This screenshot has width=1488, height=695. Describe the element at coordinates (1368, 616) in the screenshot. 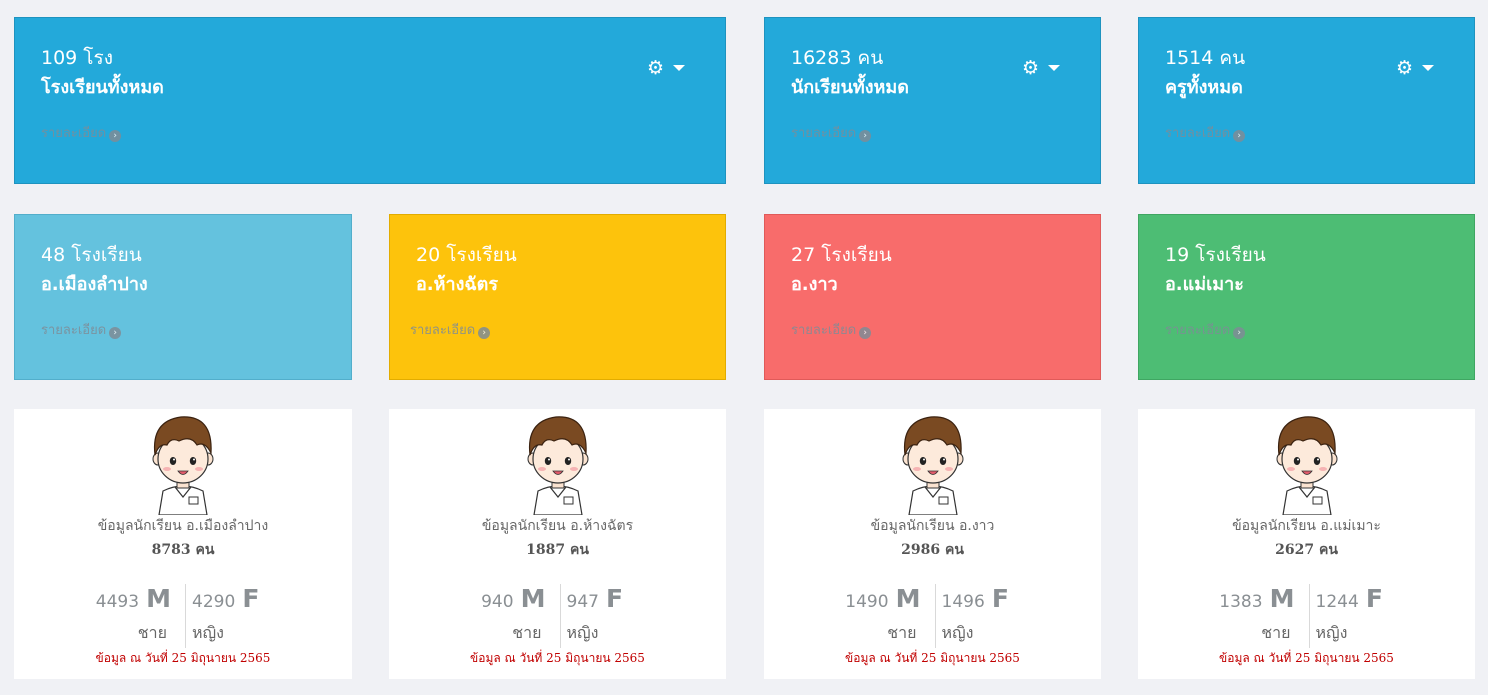

I see `female-count-block: 1244 F หญิง` at that location.